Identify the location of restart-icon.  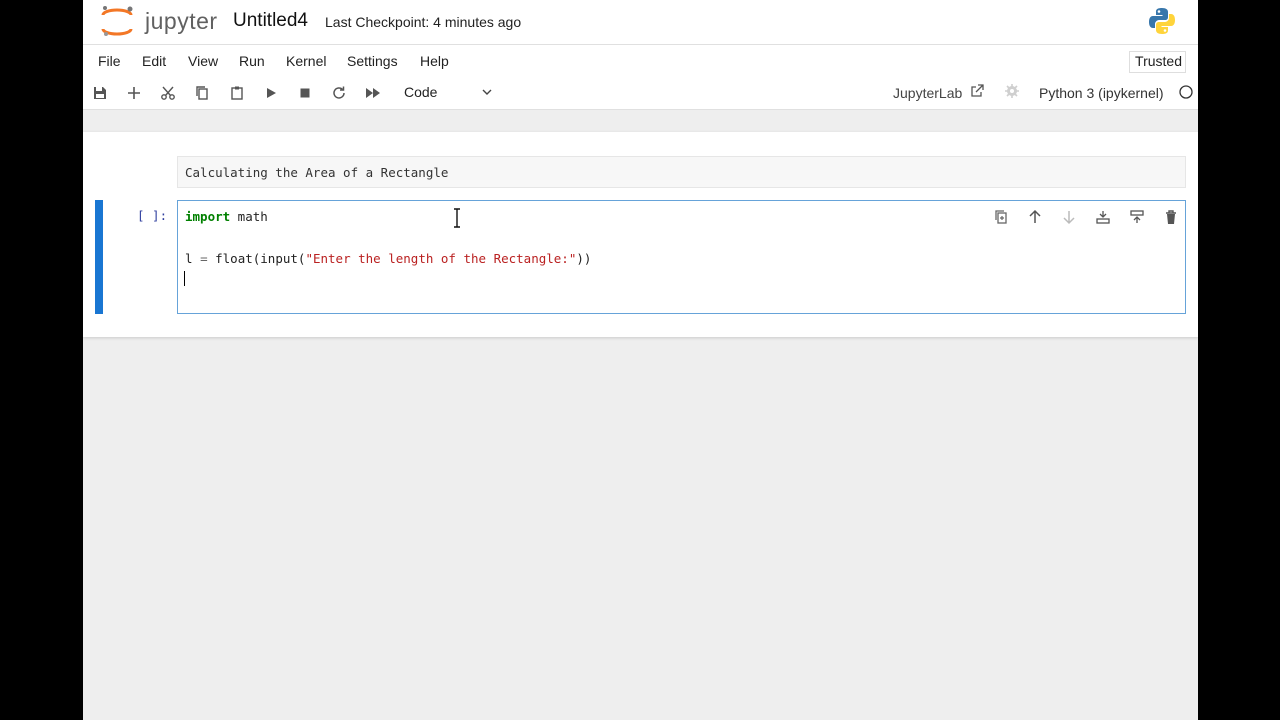
(339, 92).